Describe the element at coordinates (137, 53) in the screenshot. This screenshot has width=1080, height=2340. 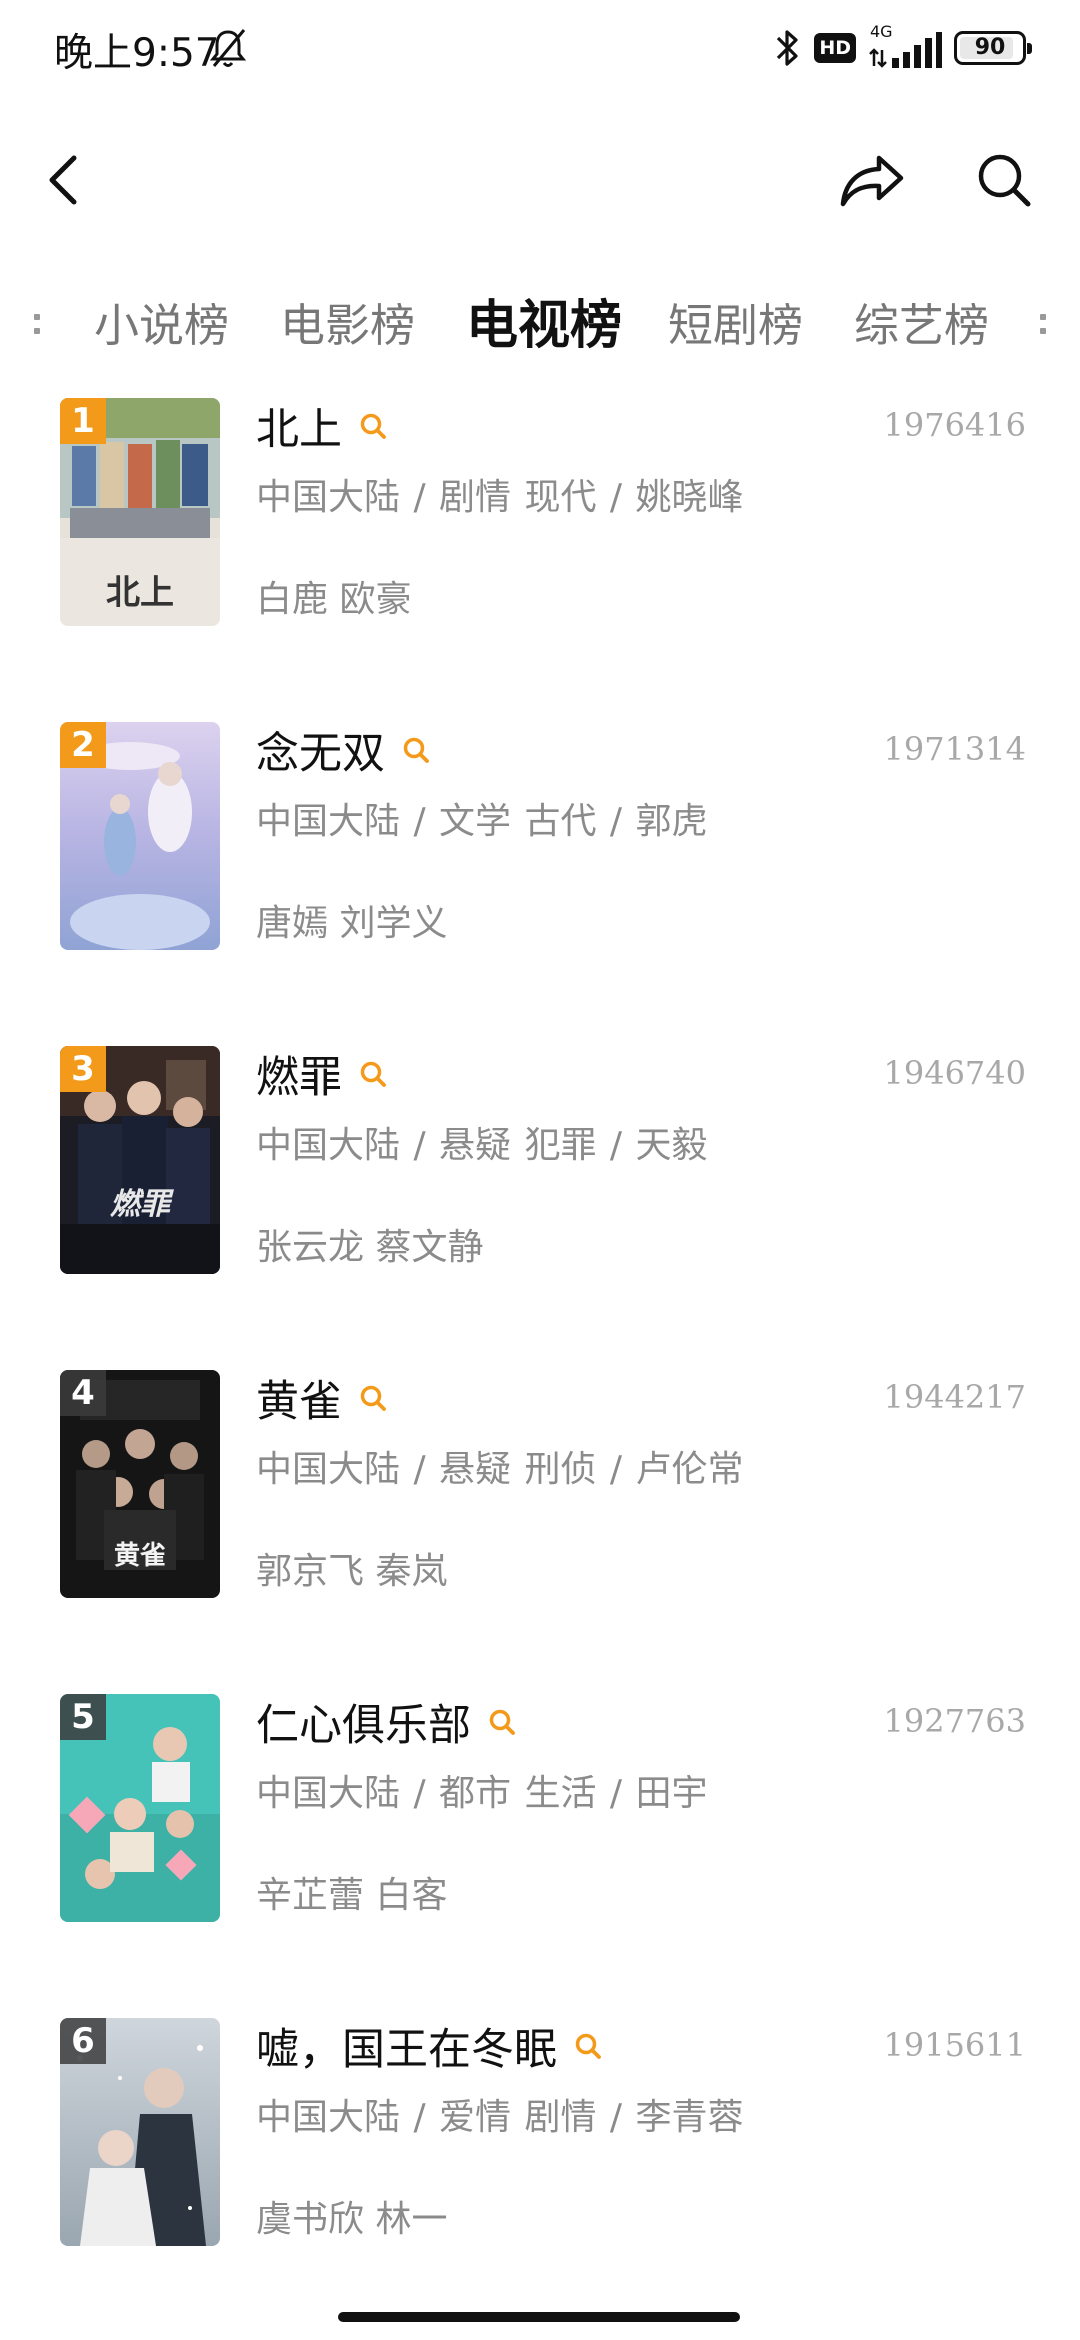
I see `status-time: 晚上9:57` at that location.